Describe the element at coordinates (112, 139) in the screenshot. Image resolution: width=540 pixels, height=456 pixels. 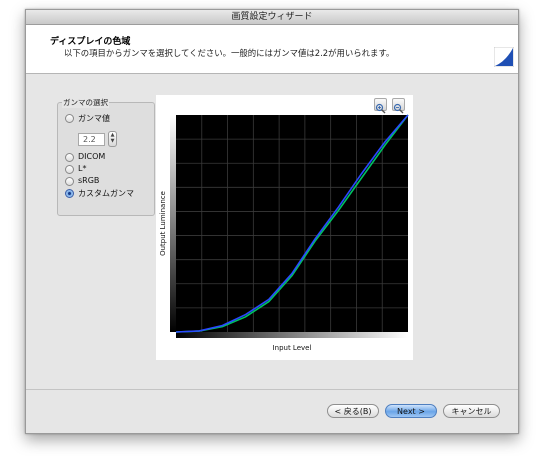
I see `gamma-stepper: ▲ ▼` at that location.